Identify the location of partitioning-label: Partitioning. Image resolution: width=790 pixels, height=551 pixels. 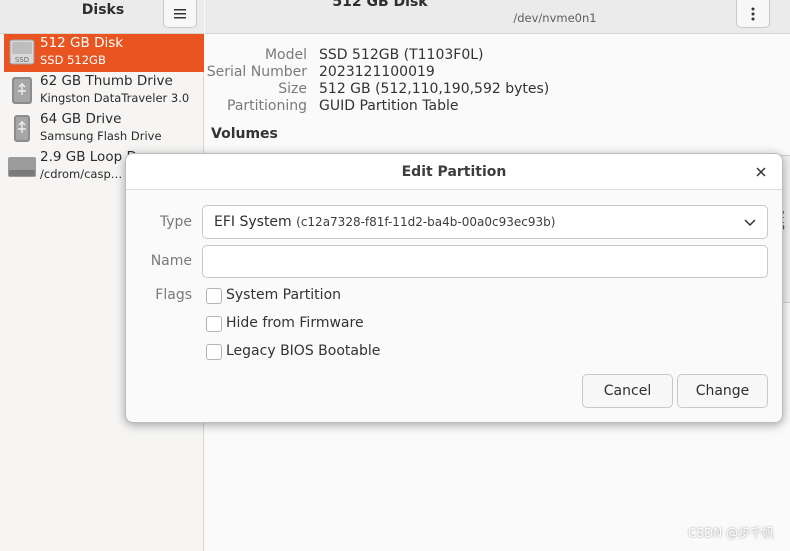
(267, 106).